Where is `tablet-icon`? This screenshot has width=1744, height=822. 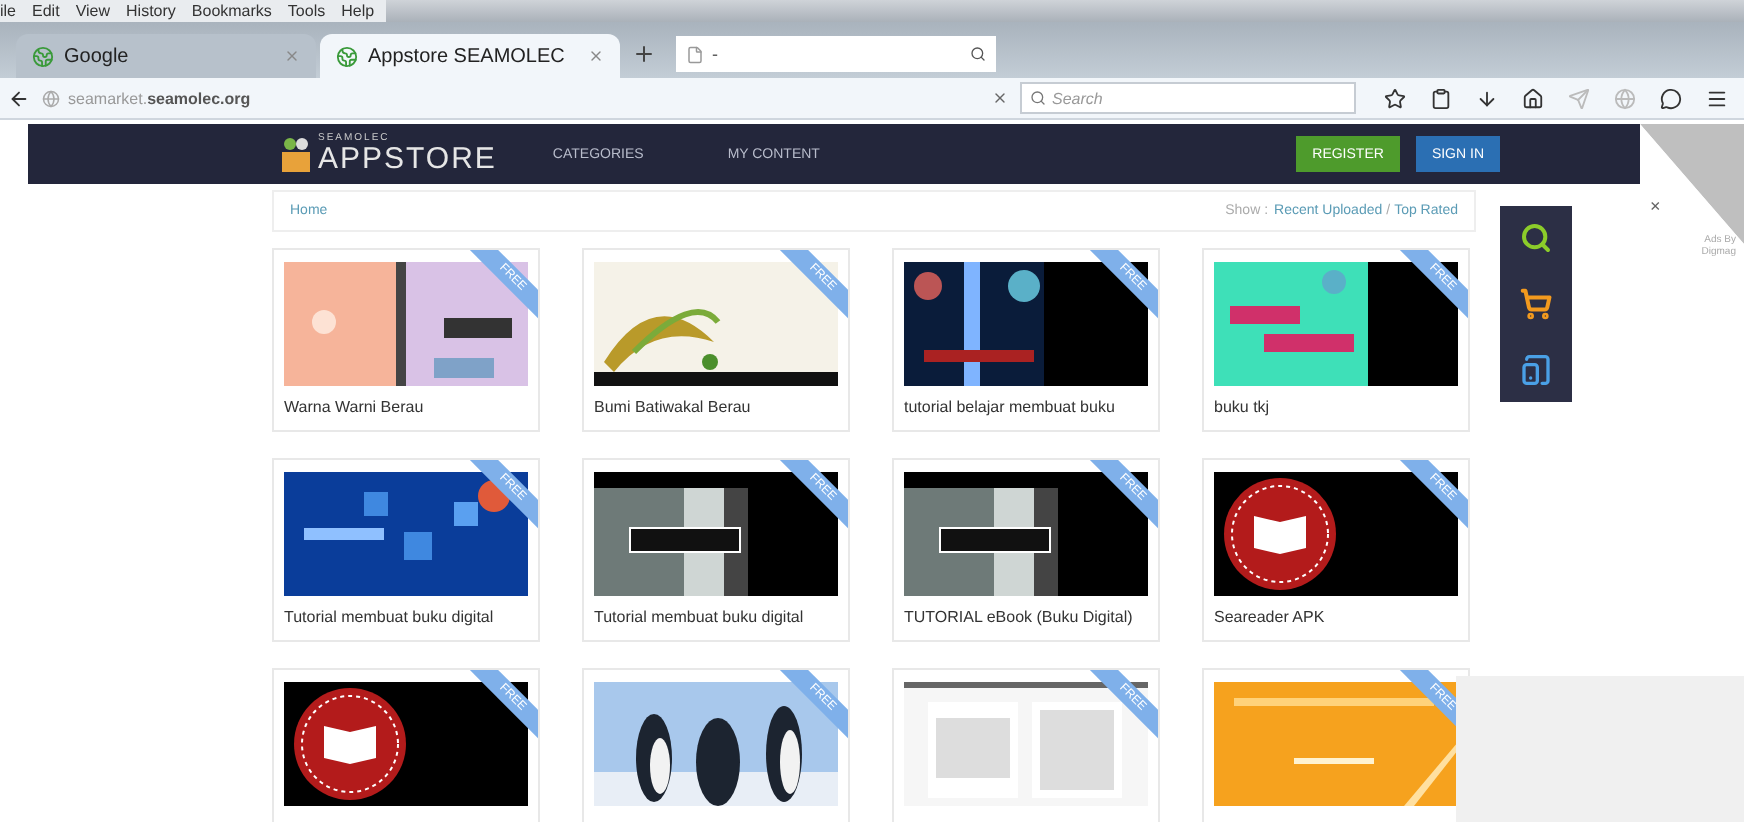 tablet-icon is located at coordinates (1536, 369).